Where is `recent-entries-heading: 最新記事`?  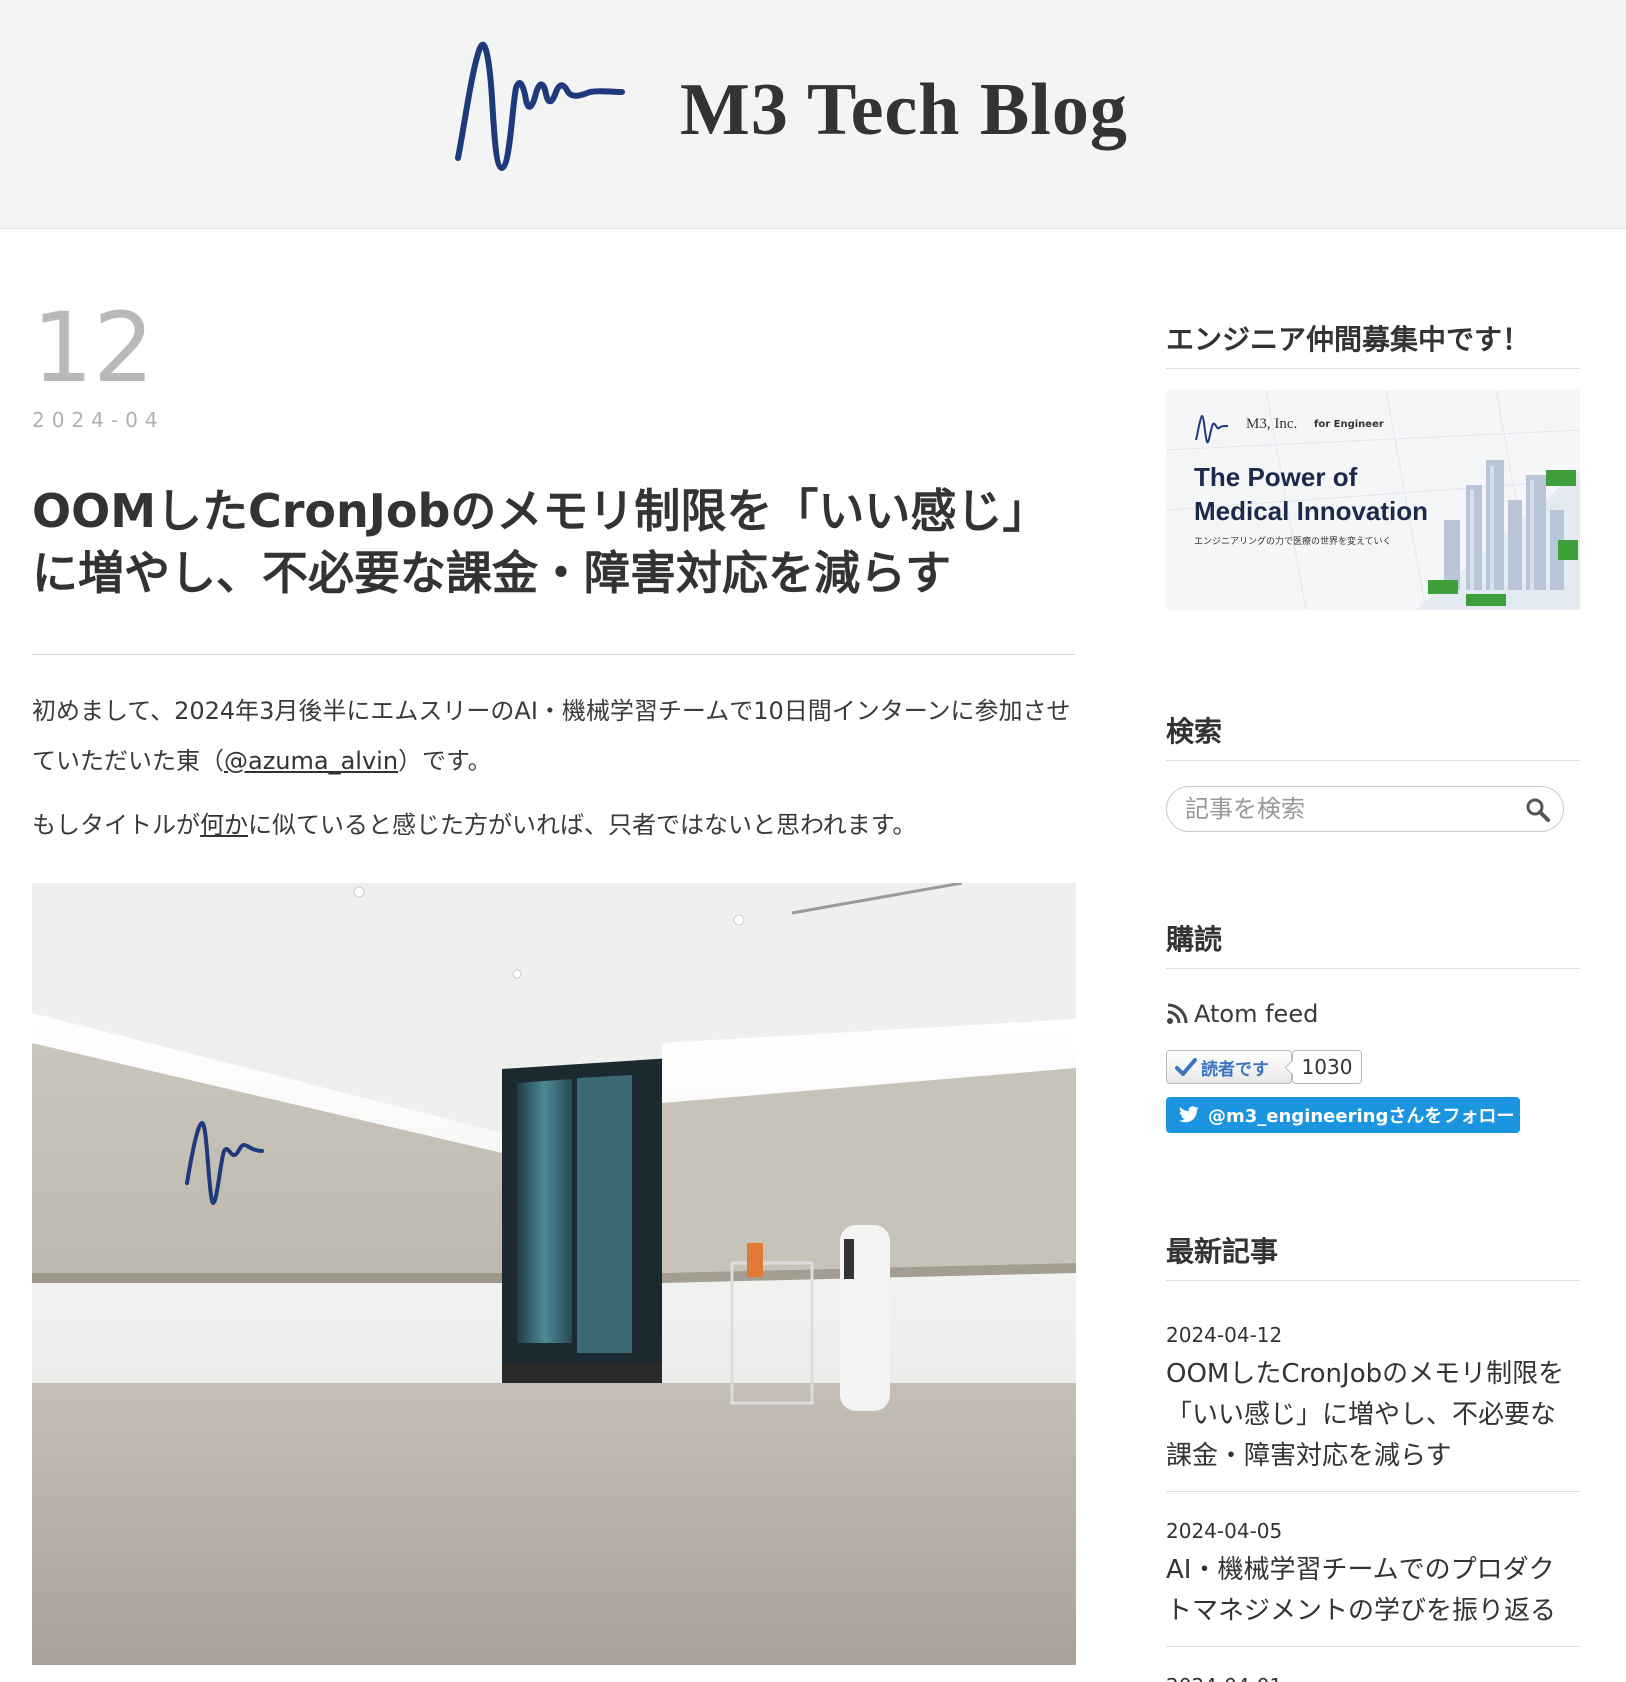
recent-entries-heading: 最新記事 is located at coordinates (1373, 1255).